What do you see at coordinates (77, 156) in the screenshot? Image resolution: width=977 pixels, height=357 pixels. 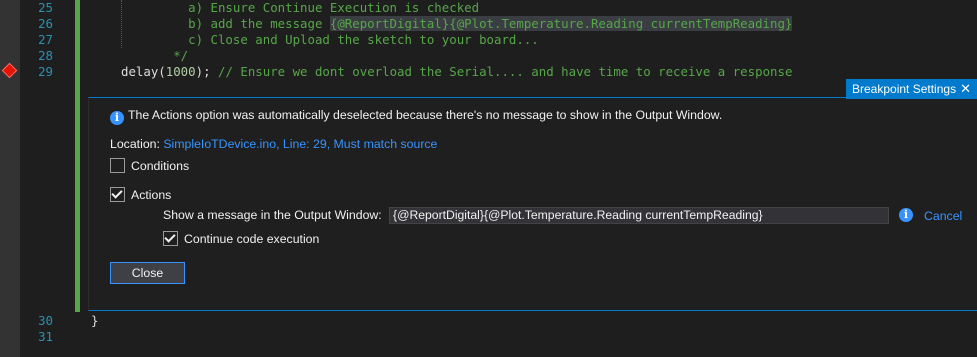 I see `change-tracking-bar` at bounding box center [77, 156].